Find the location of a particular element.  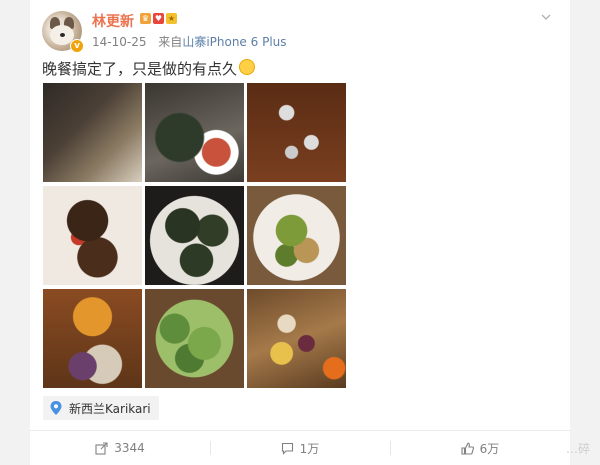

comment-count: 1万 is located at coordinates (309, 448).